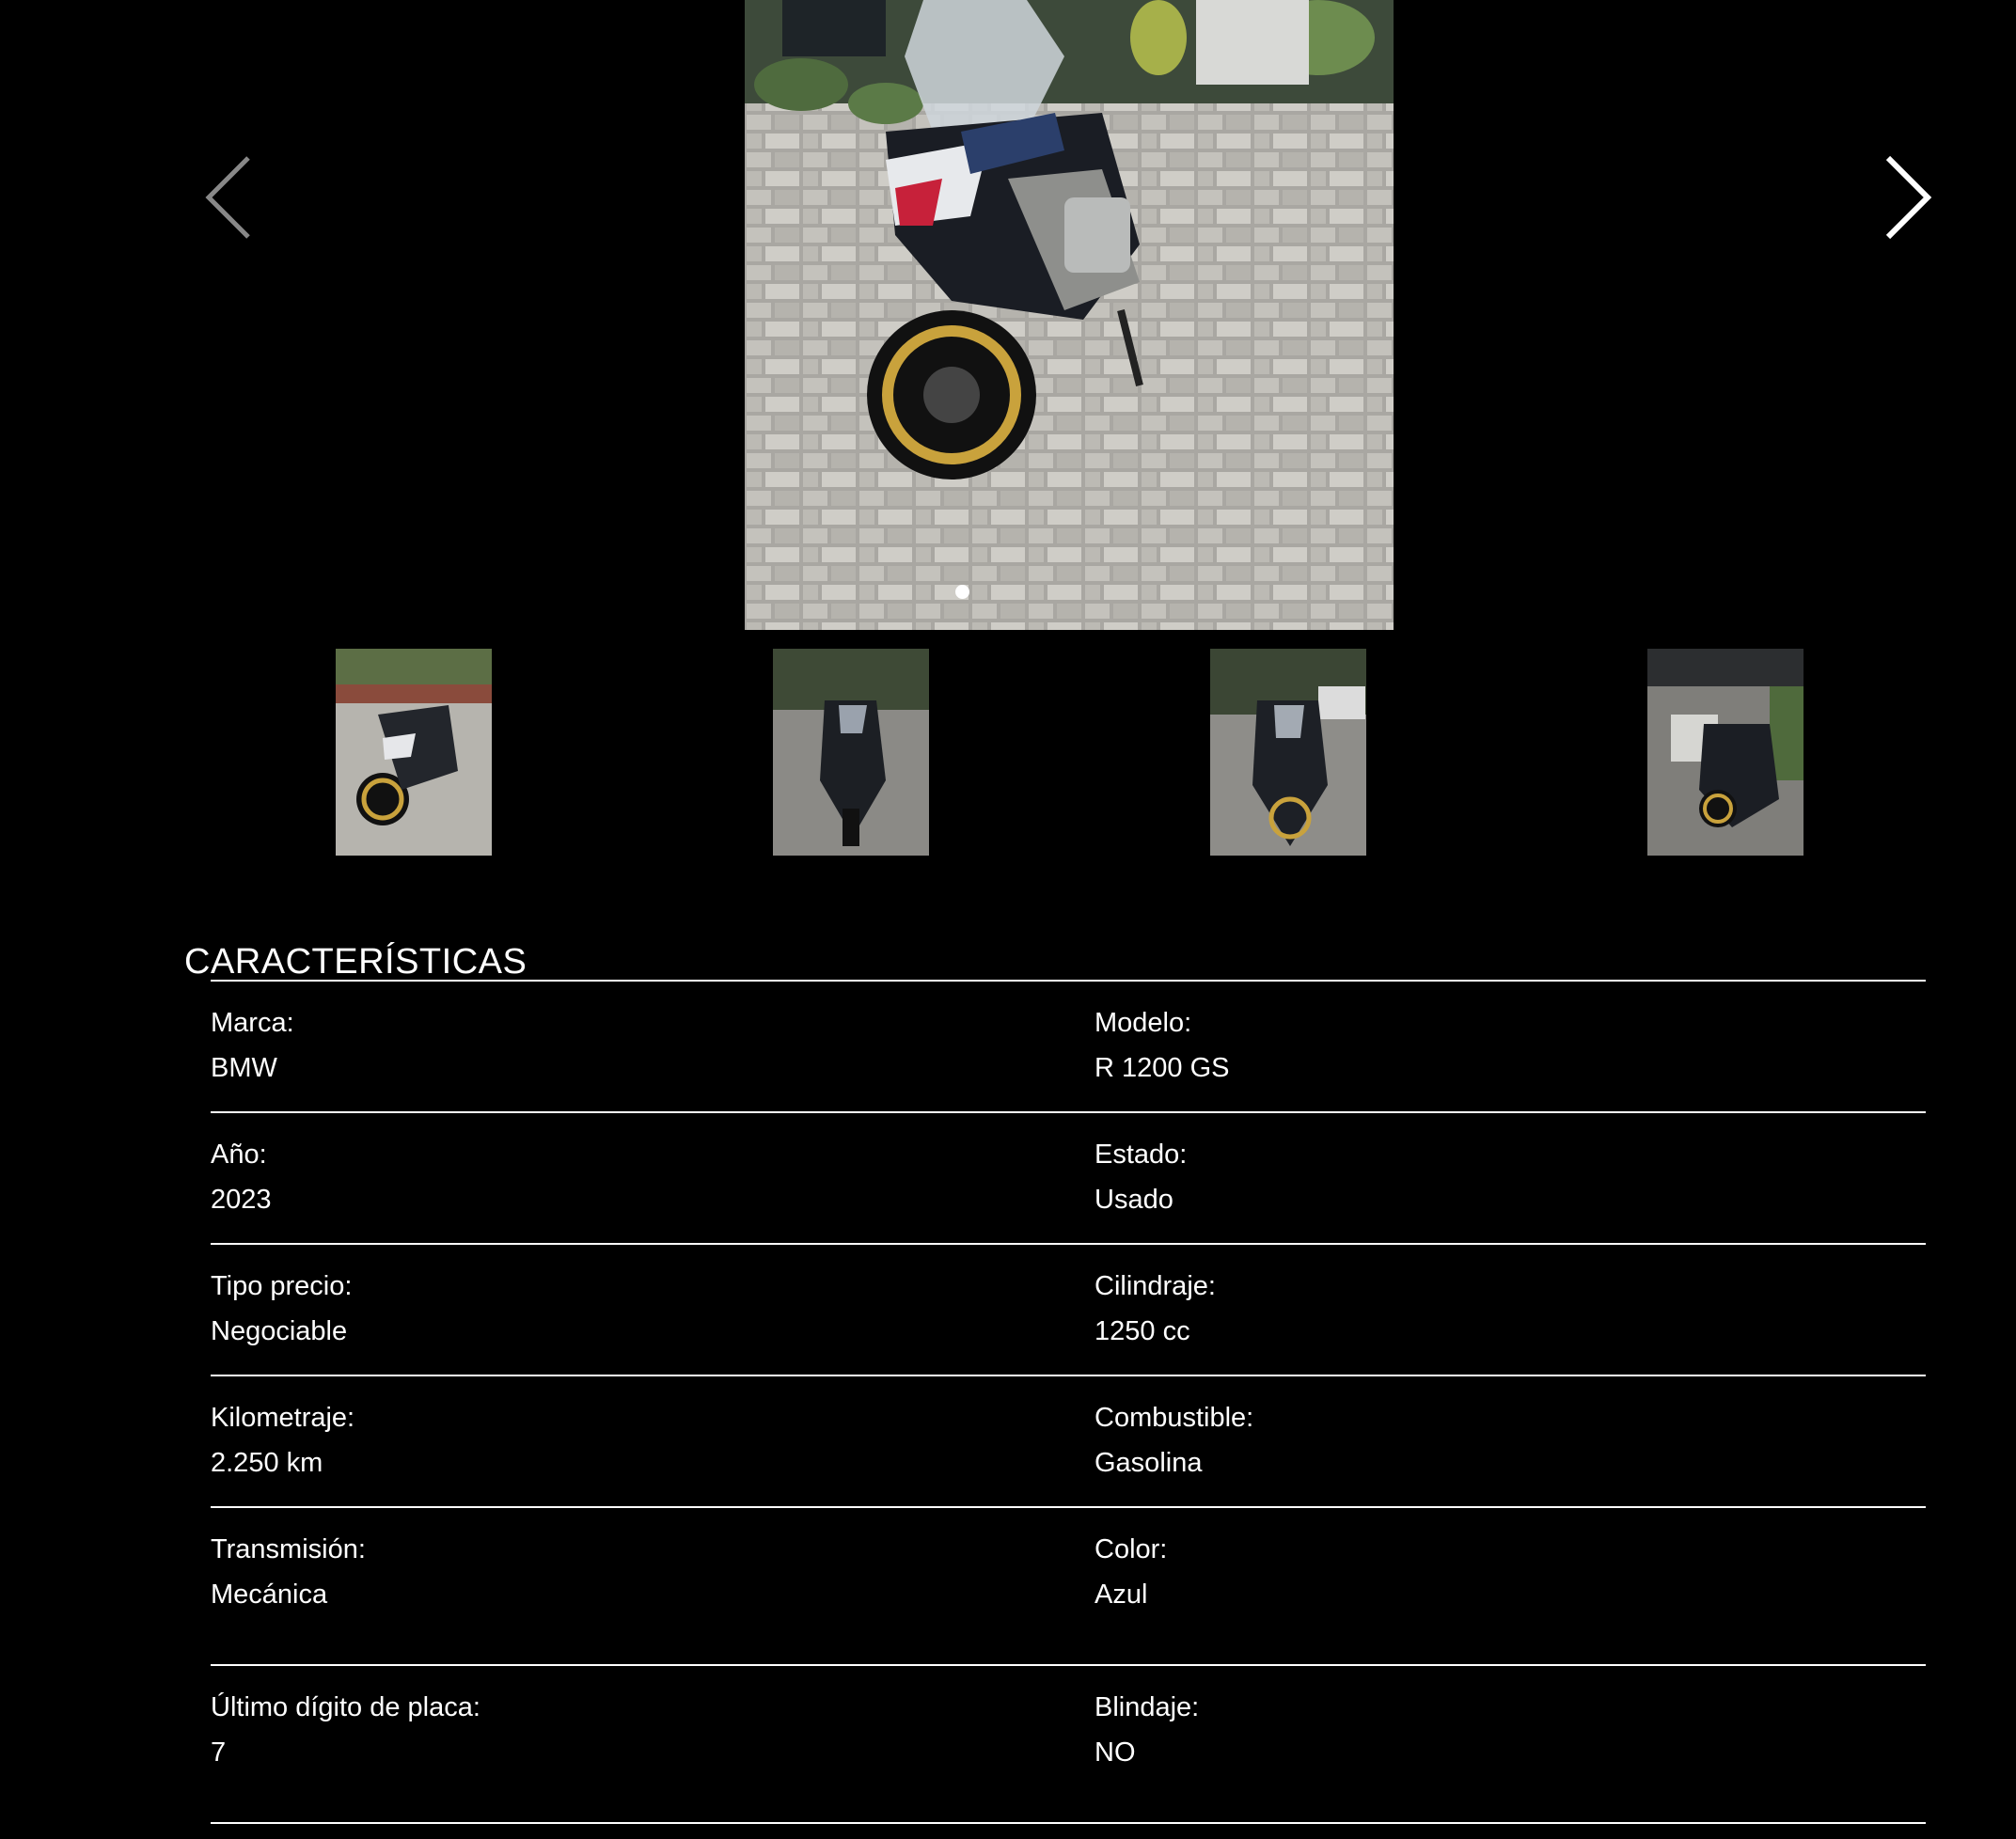 The width and height of the screenshot is (2016, 1839). Describe the element at coordinates (283, 1440) in the screenshot. I see `spec-cell: Kilometraje: 2.250 km` at that location.